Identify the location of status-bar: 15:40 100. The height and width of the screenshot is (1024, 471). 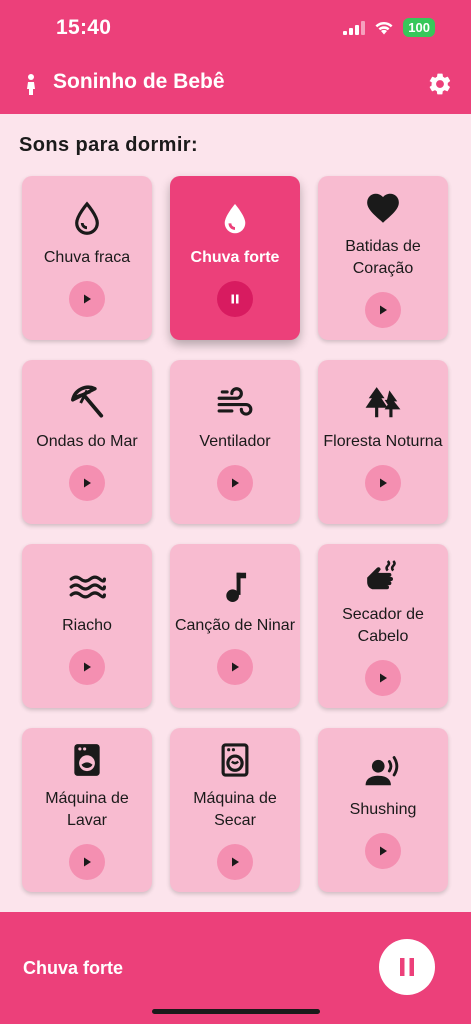
(235, 28).